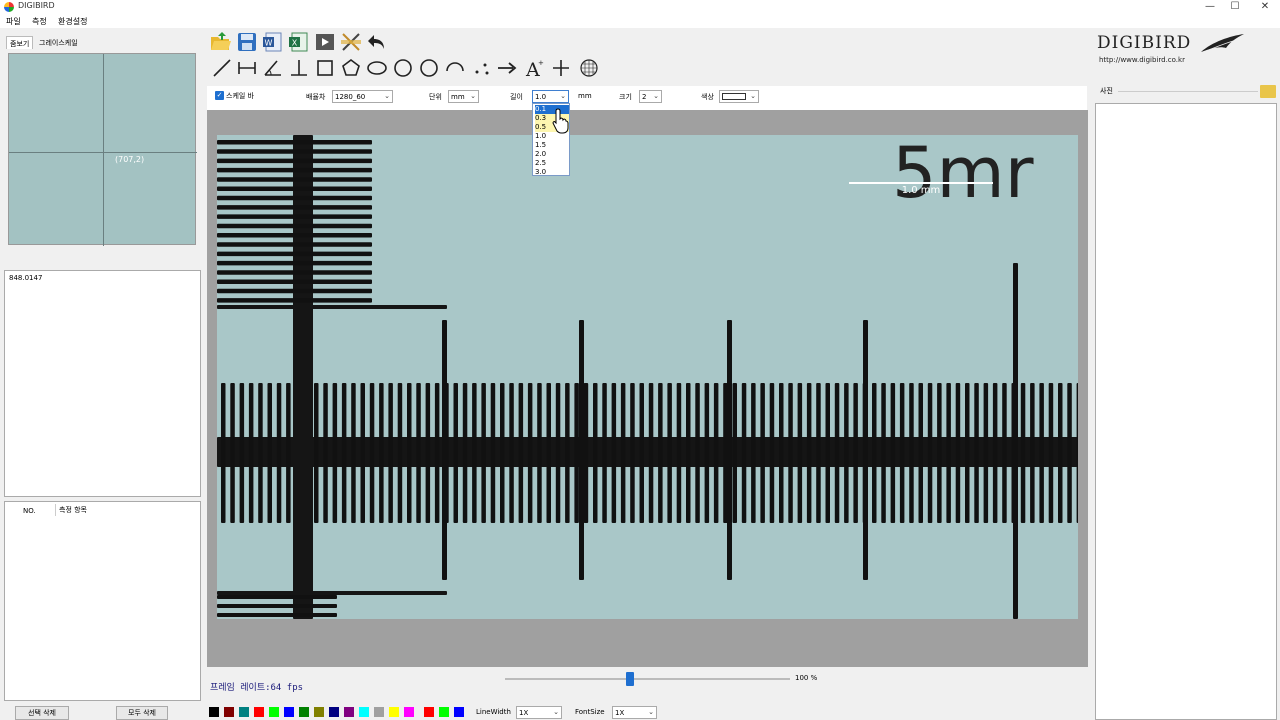  What do you see at coordinates (26, 278) in the screenshot?
I see `measure-value: 848.0147` at bounding box center [26, 278].